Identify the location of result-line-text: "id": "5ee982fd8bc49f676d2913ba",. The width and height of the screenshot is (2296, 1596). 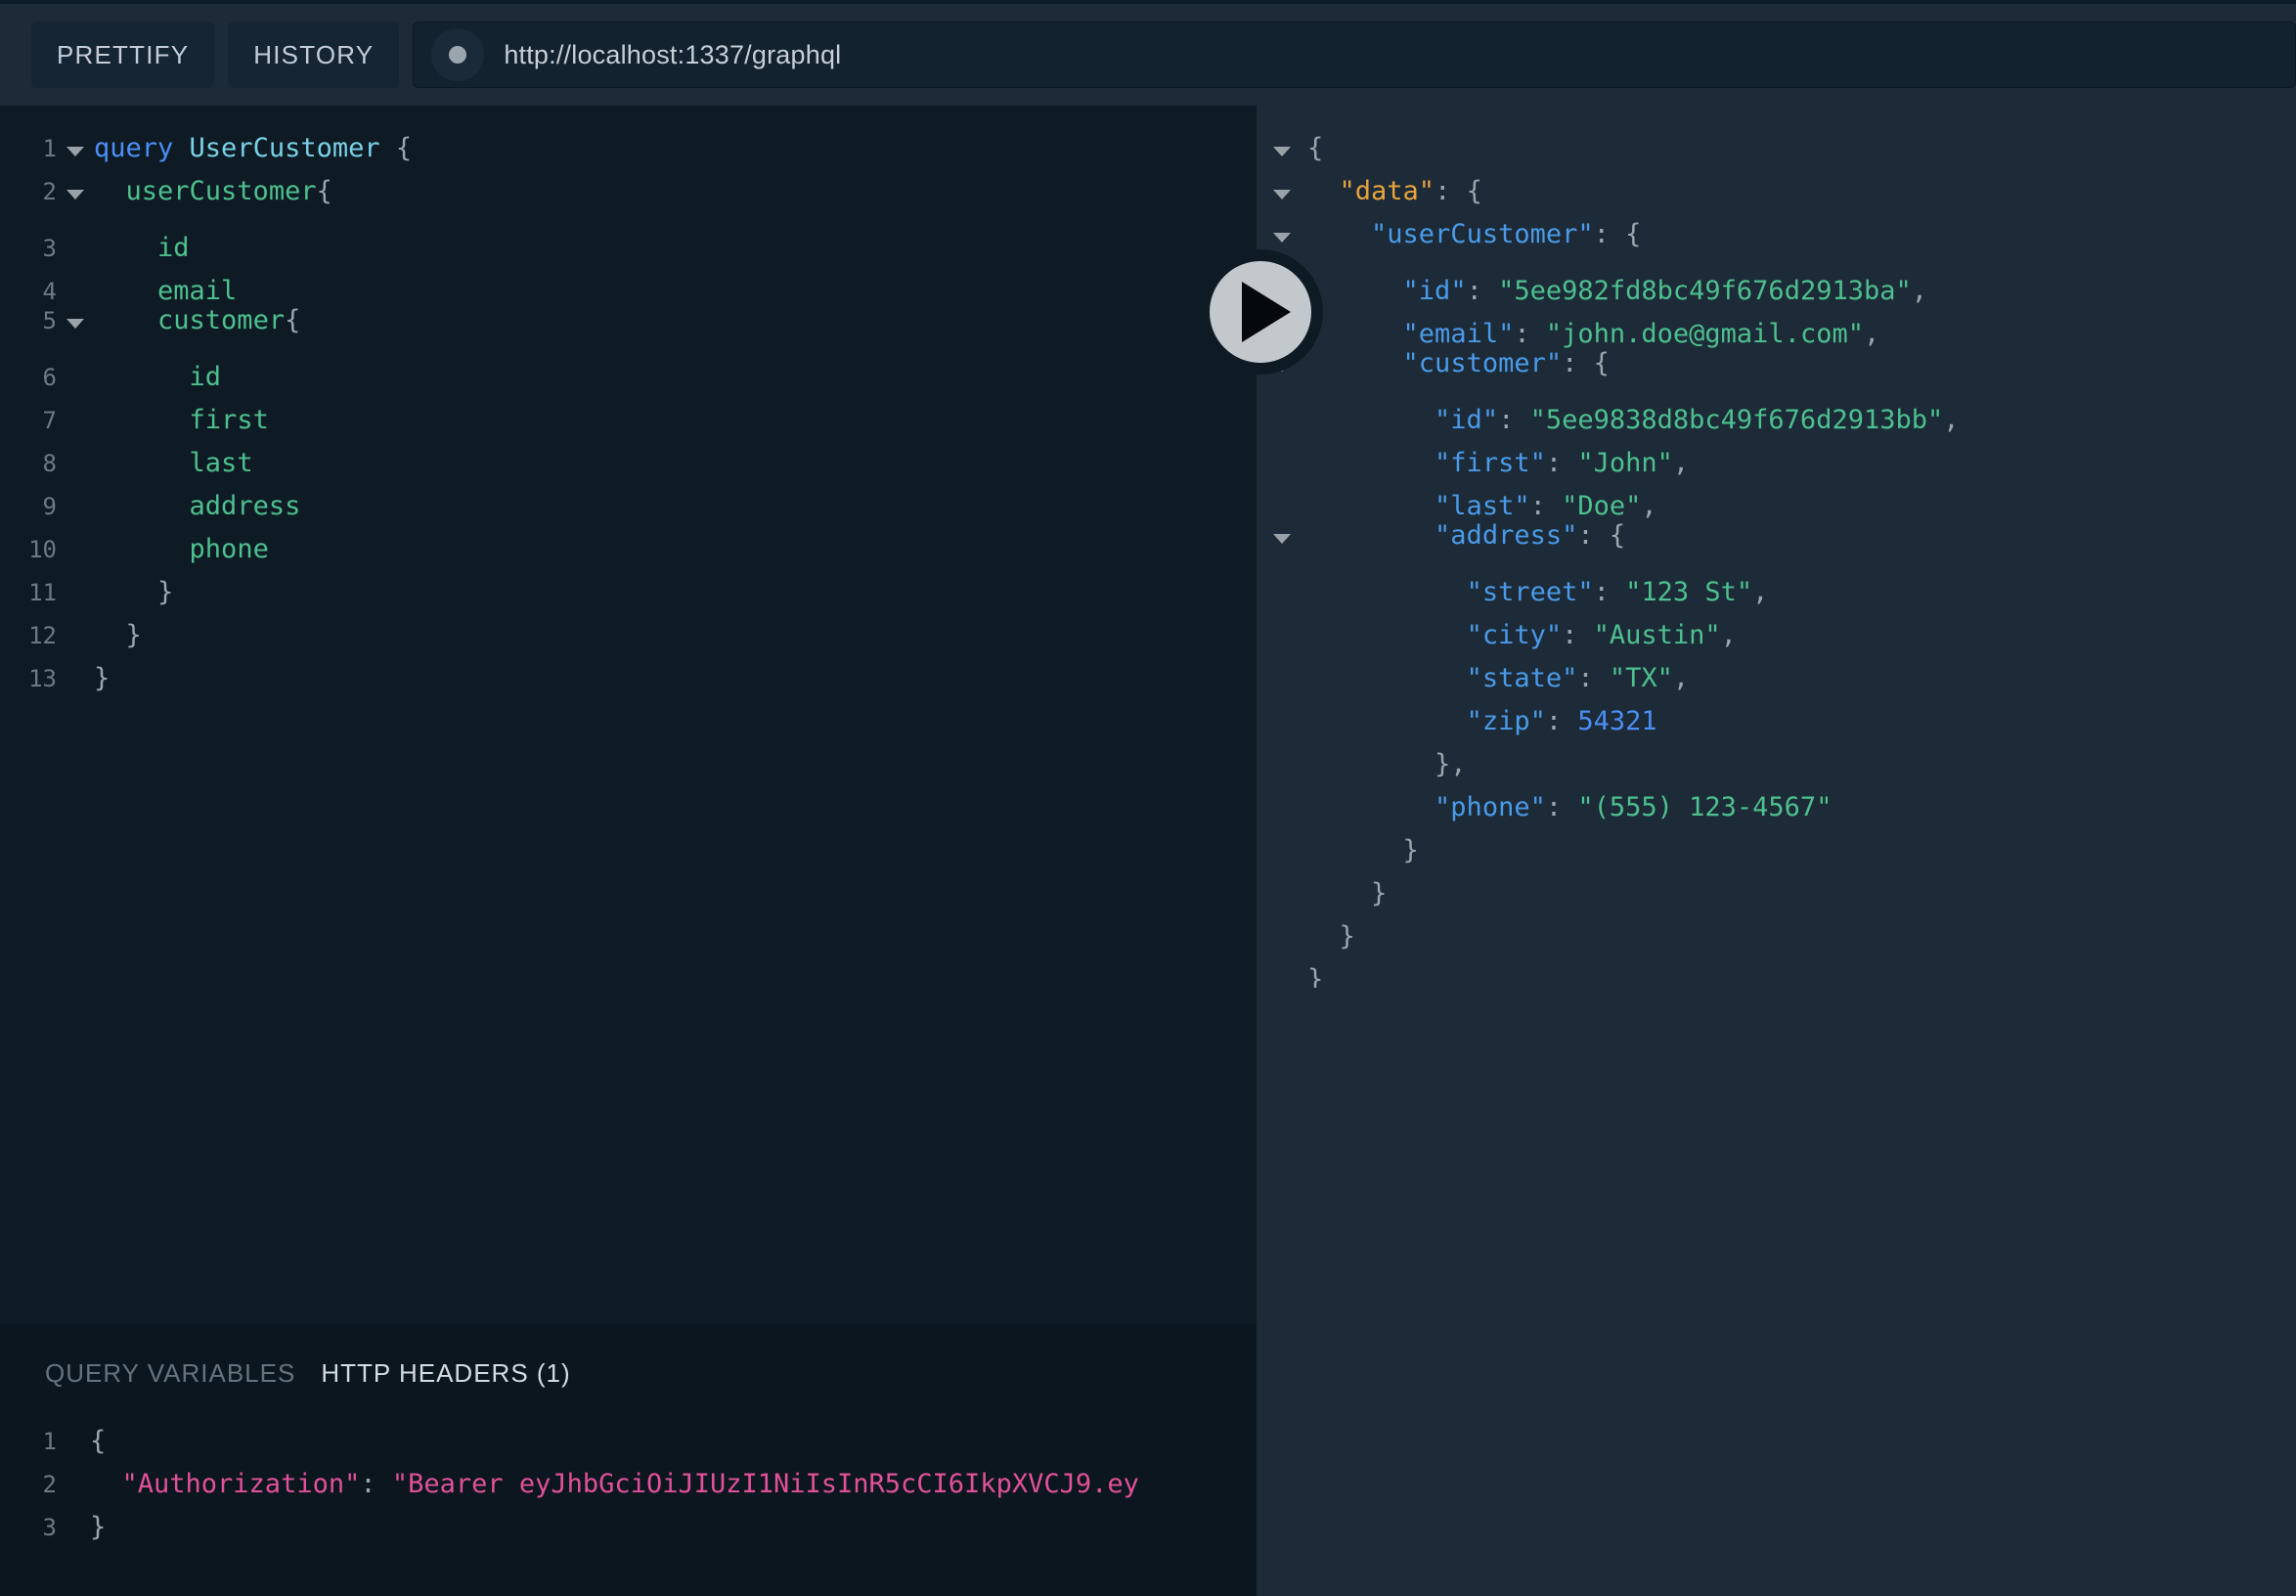
(1617, 291).